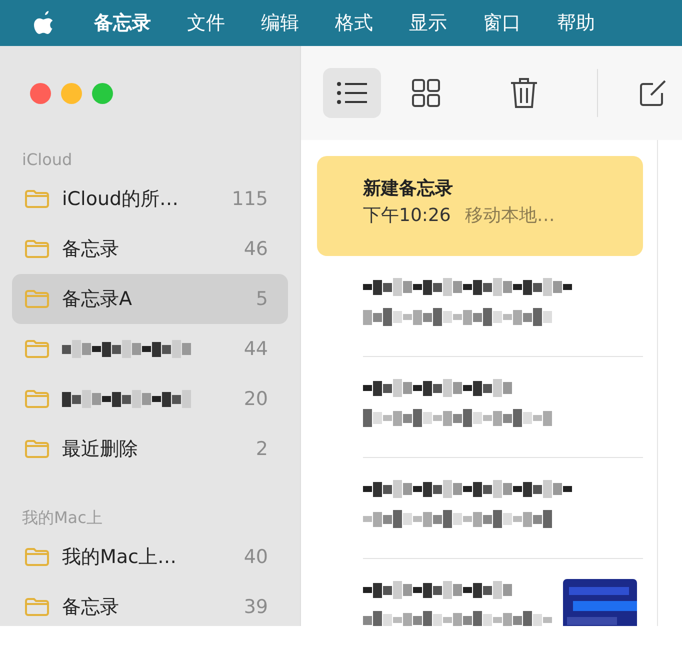 The image size is (682, 645). What do you see at coordinates (407, 215) in the screenshot?
I see `note-time: 下午10:26` at bounding box center [407, 215].